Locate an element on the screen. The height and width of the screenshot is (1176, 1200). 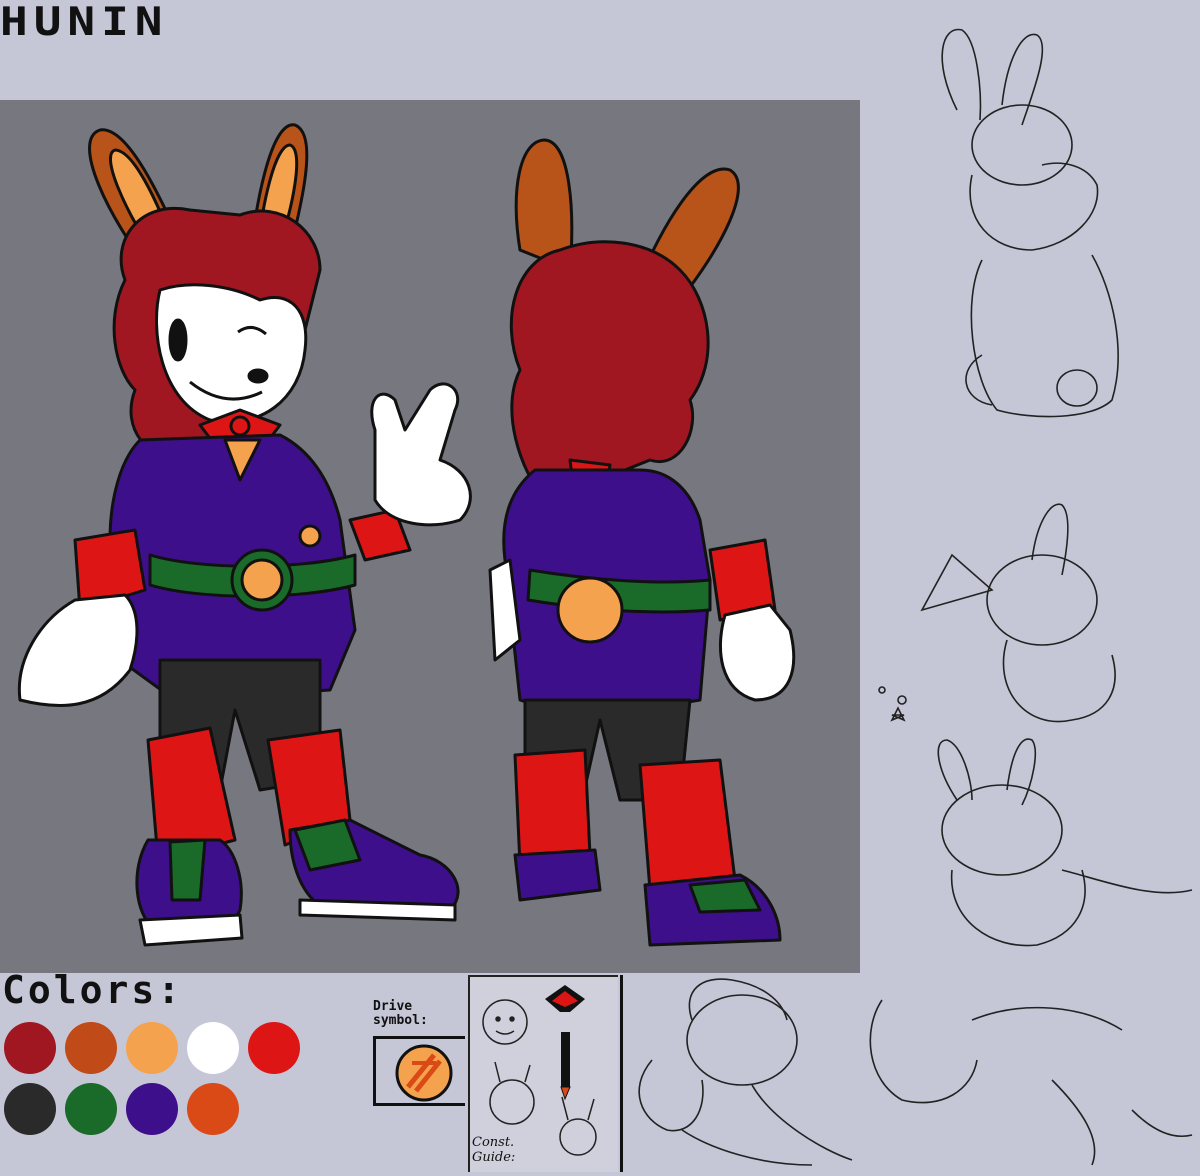
drive-symbol-label: Drive symbol: is located at coordinates (400, 1013).